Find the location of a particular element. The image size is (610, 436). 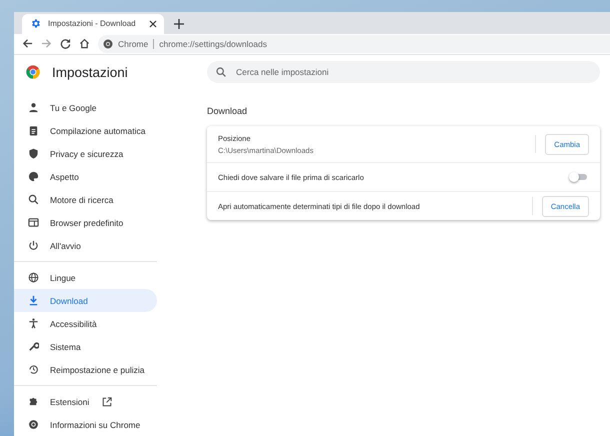

browser-icon is located at coordinates (33, 222).